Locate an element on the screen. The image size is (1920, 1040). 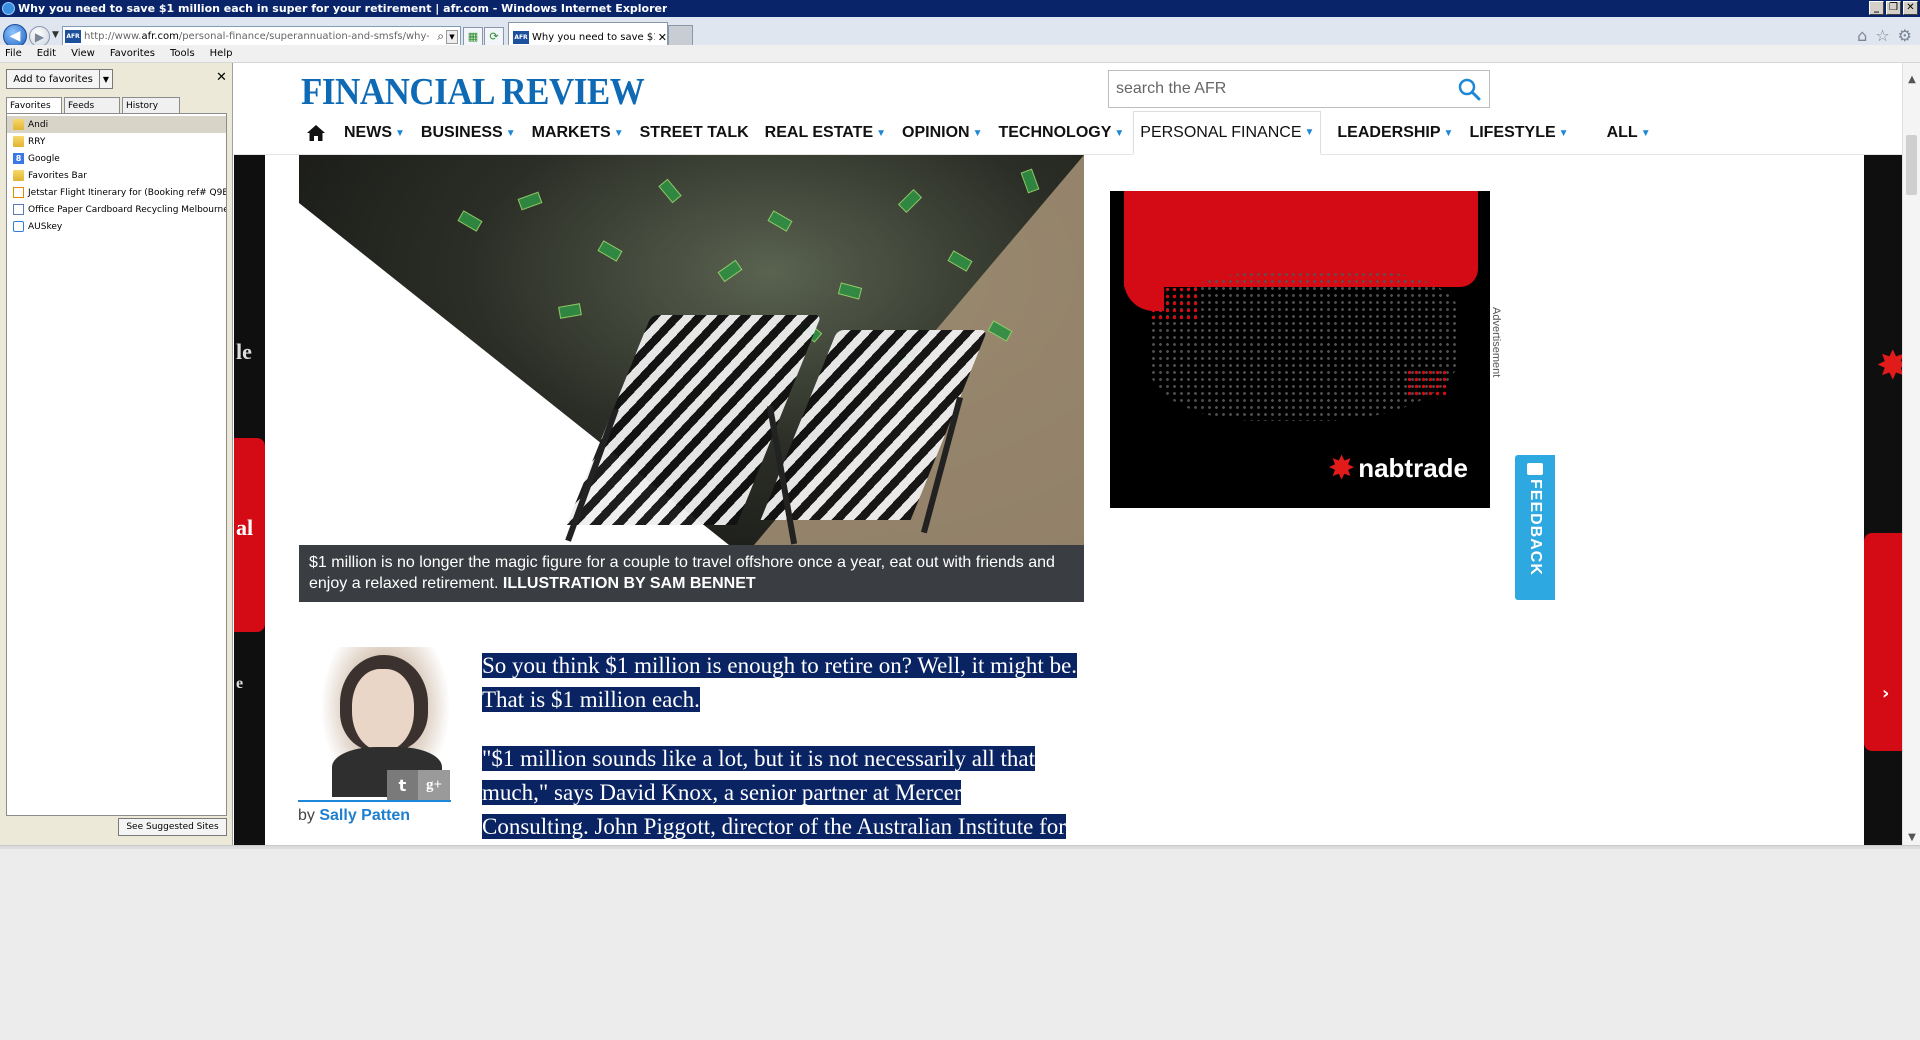
nab-star-icon: ✸ is located at coordinates (1342, 468).